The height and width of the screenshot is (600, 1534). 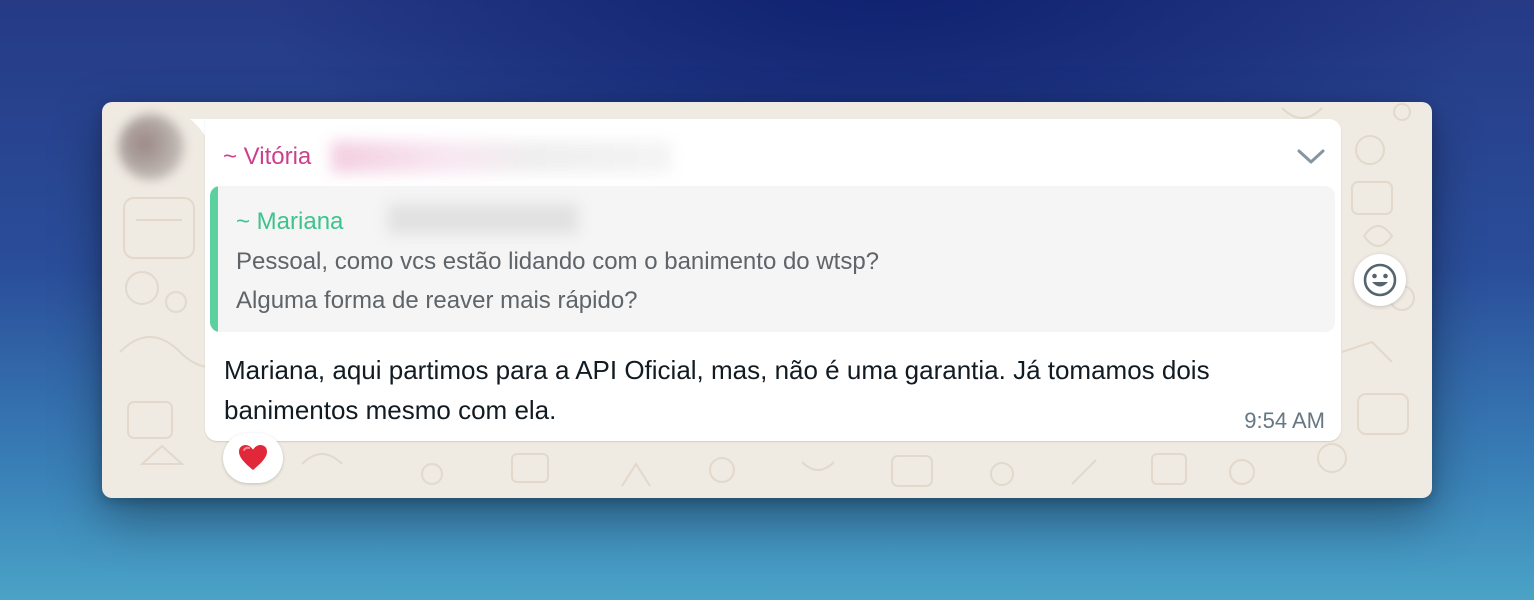 I want to click on reaction-badge, so click(x=253, y=458).